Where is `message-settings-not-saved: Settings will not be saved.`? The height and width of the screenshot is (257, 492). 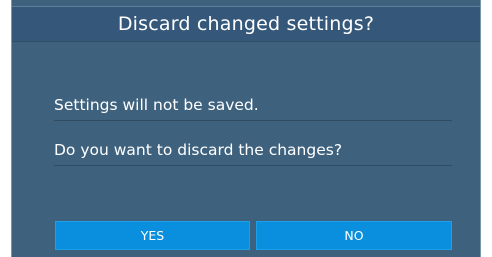
message-settings-not-saved: Settings will not be saved. is located at coordinates (253, 108).